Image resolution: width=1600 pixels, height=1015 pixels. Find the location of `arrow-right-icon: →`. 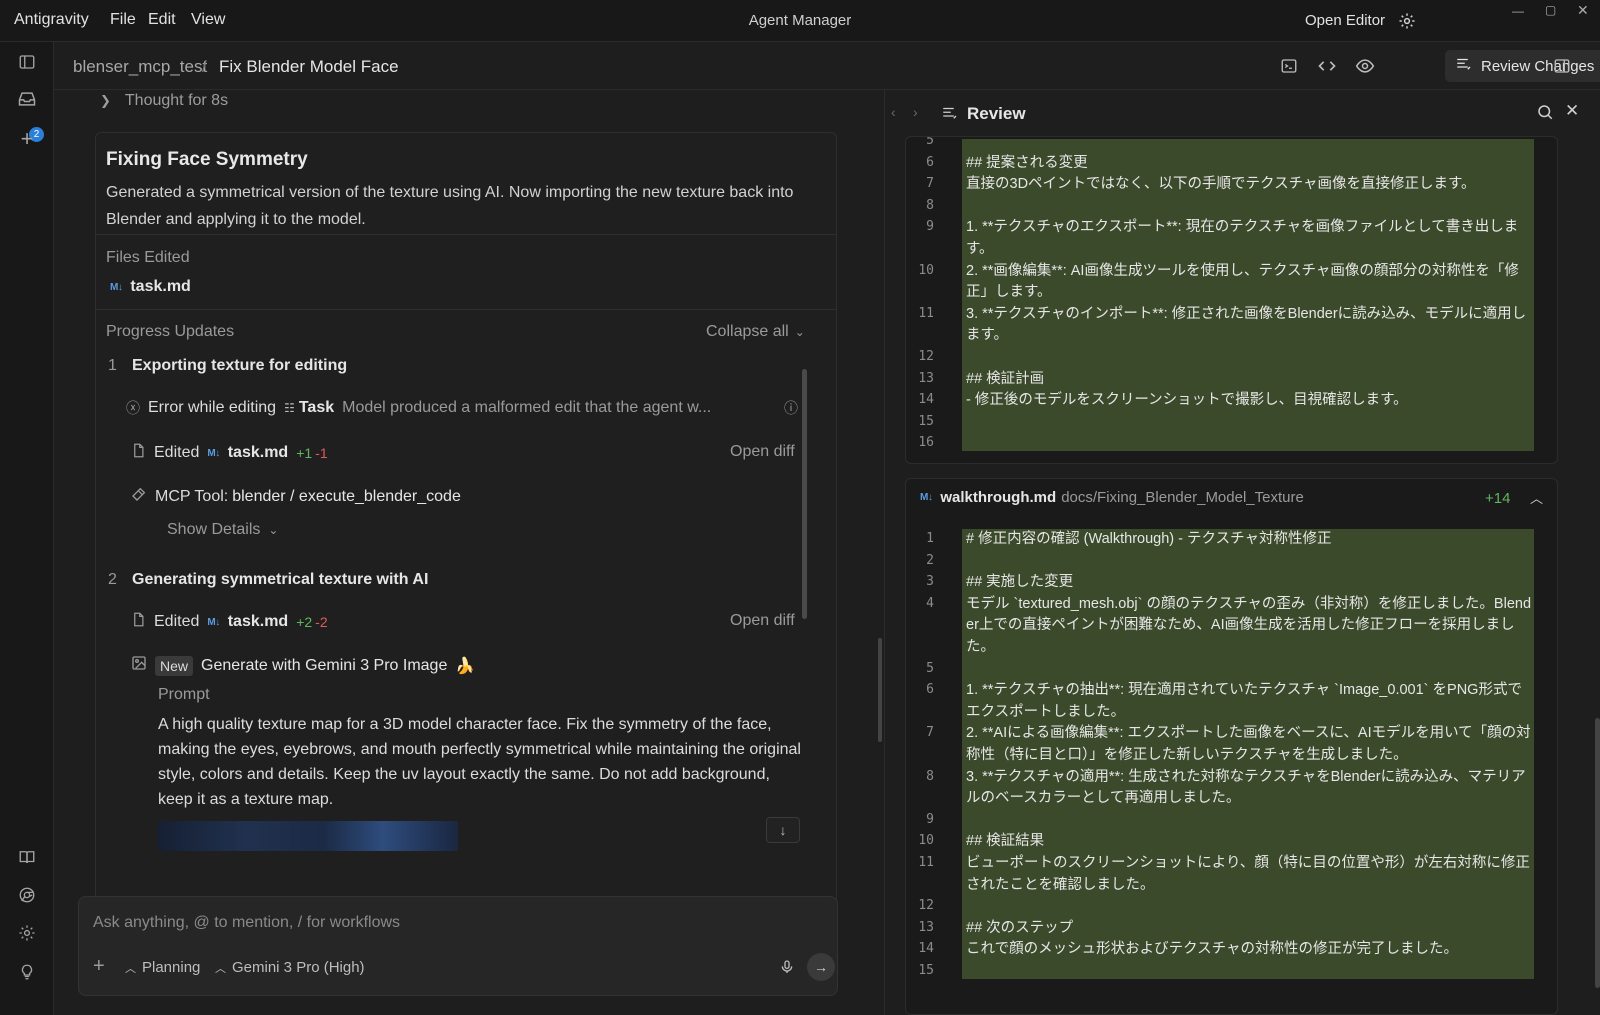

arrow-right-icon: → is located at coordinates (821, 967).